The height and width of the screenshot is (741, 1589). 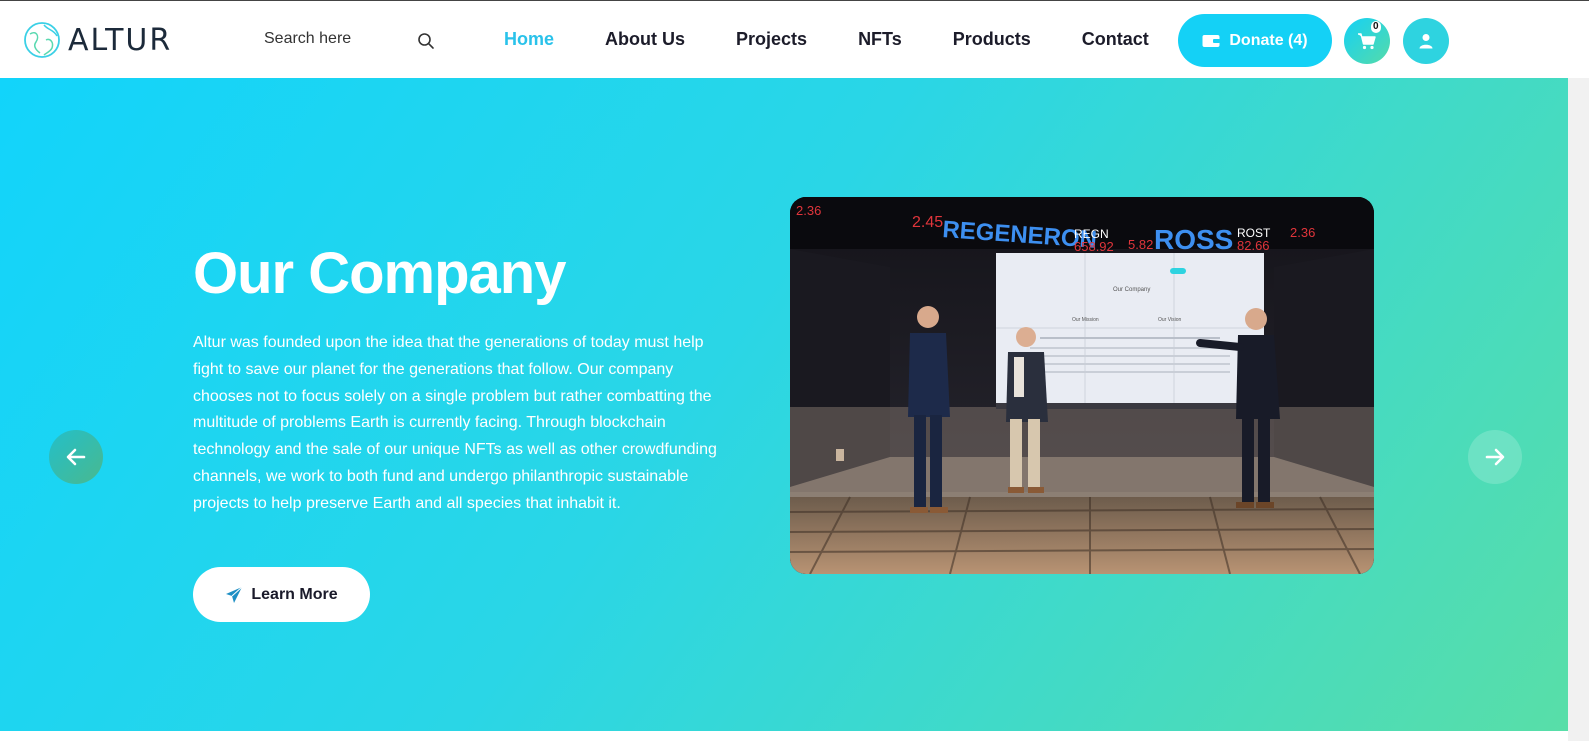 I want to click on cart-button: 0, so click(x=1367, y=41).